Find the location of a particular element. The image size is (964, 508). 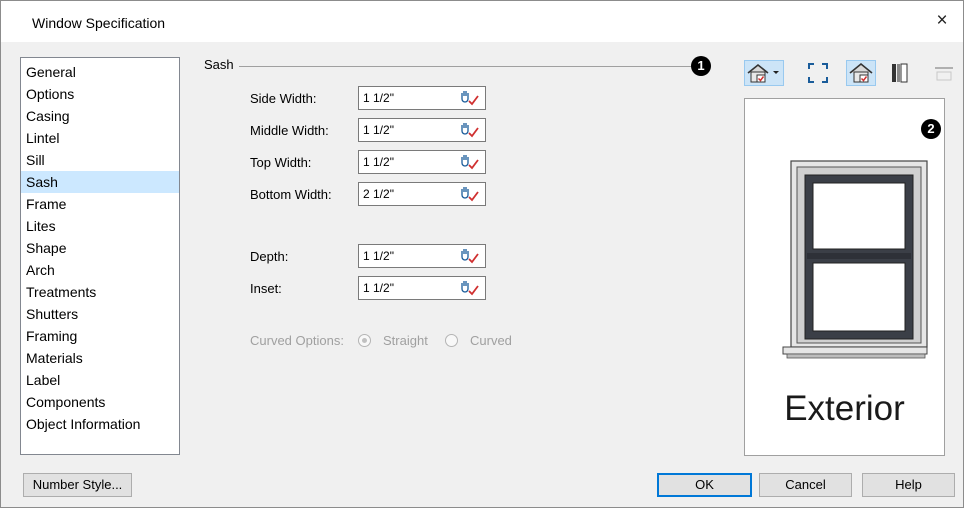

curved-options-label: Curved Options: is located at coordinates (297, 340).